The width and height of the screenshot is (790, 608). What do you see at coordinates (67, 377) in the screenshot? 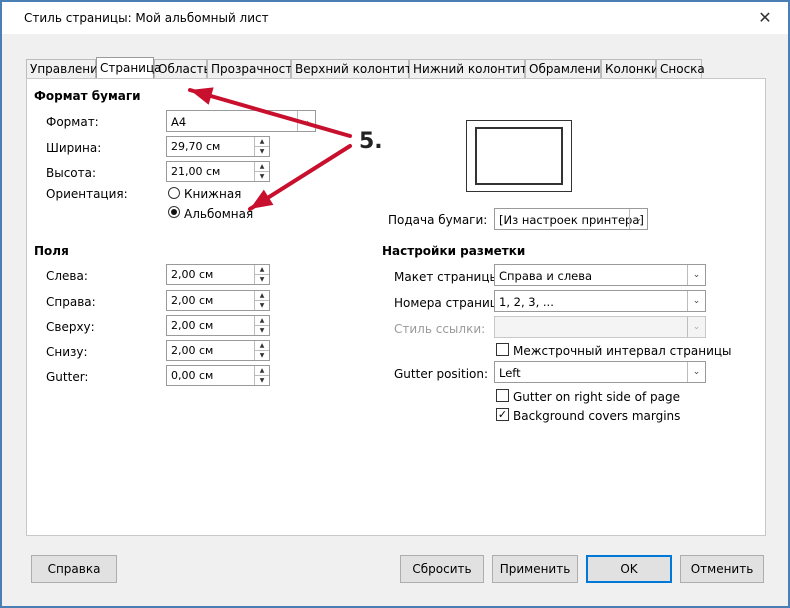
I see `gutter-label: Gutter:` at bounding box center [67, 377].